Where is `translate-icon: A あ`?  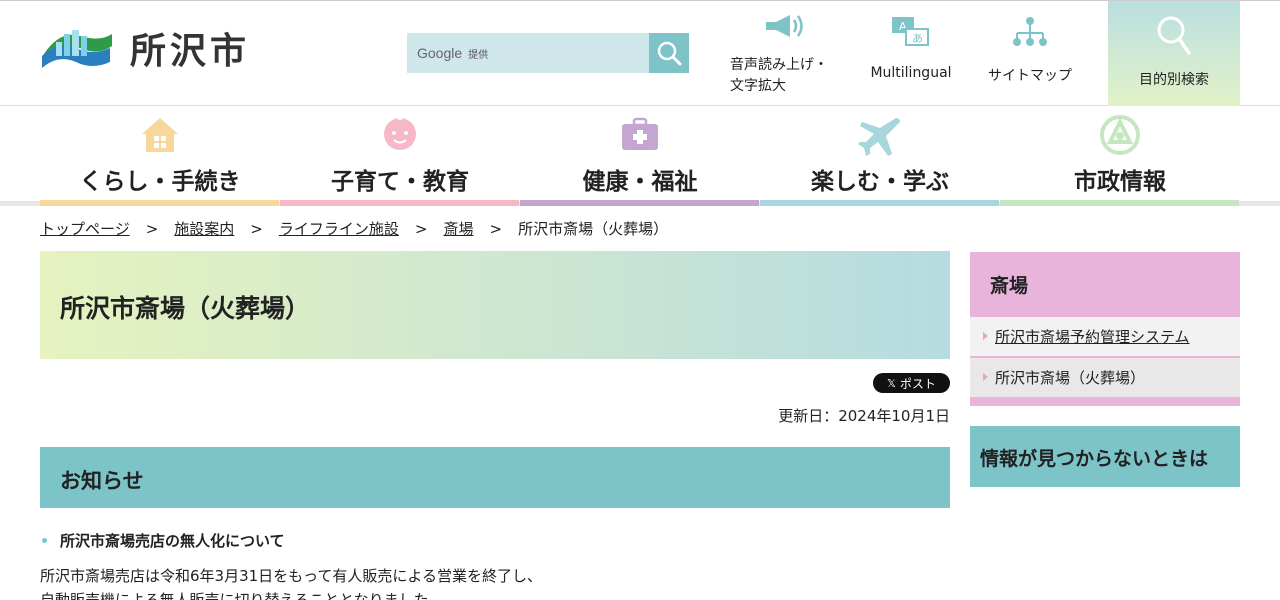
translate-icon: A あ is located at coordinates (910, 31).